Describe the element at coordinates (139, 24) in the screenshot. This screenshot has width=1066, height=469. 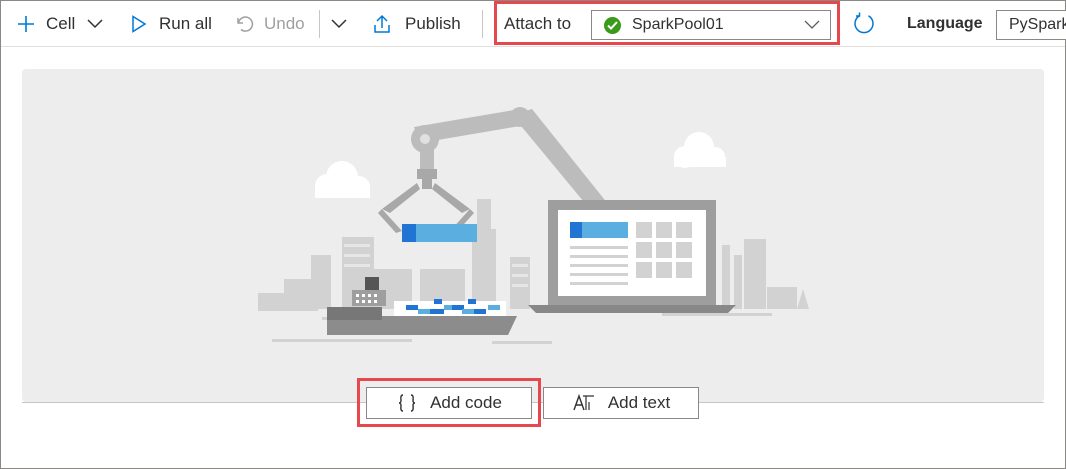
I see `play-icon` at that location.